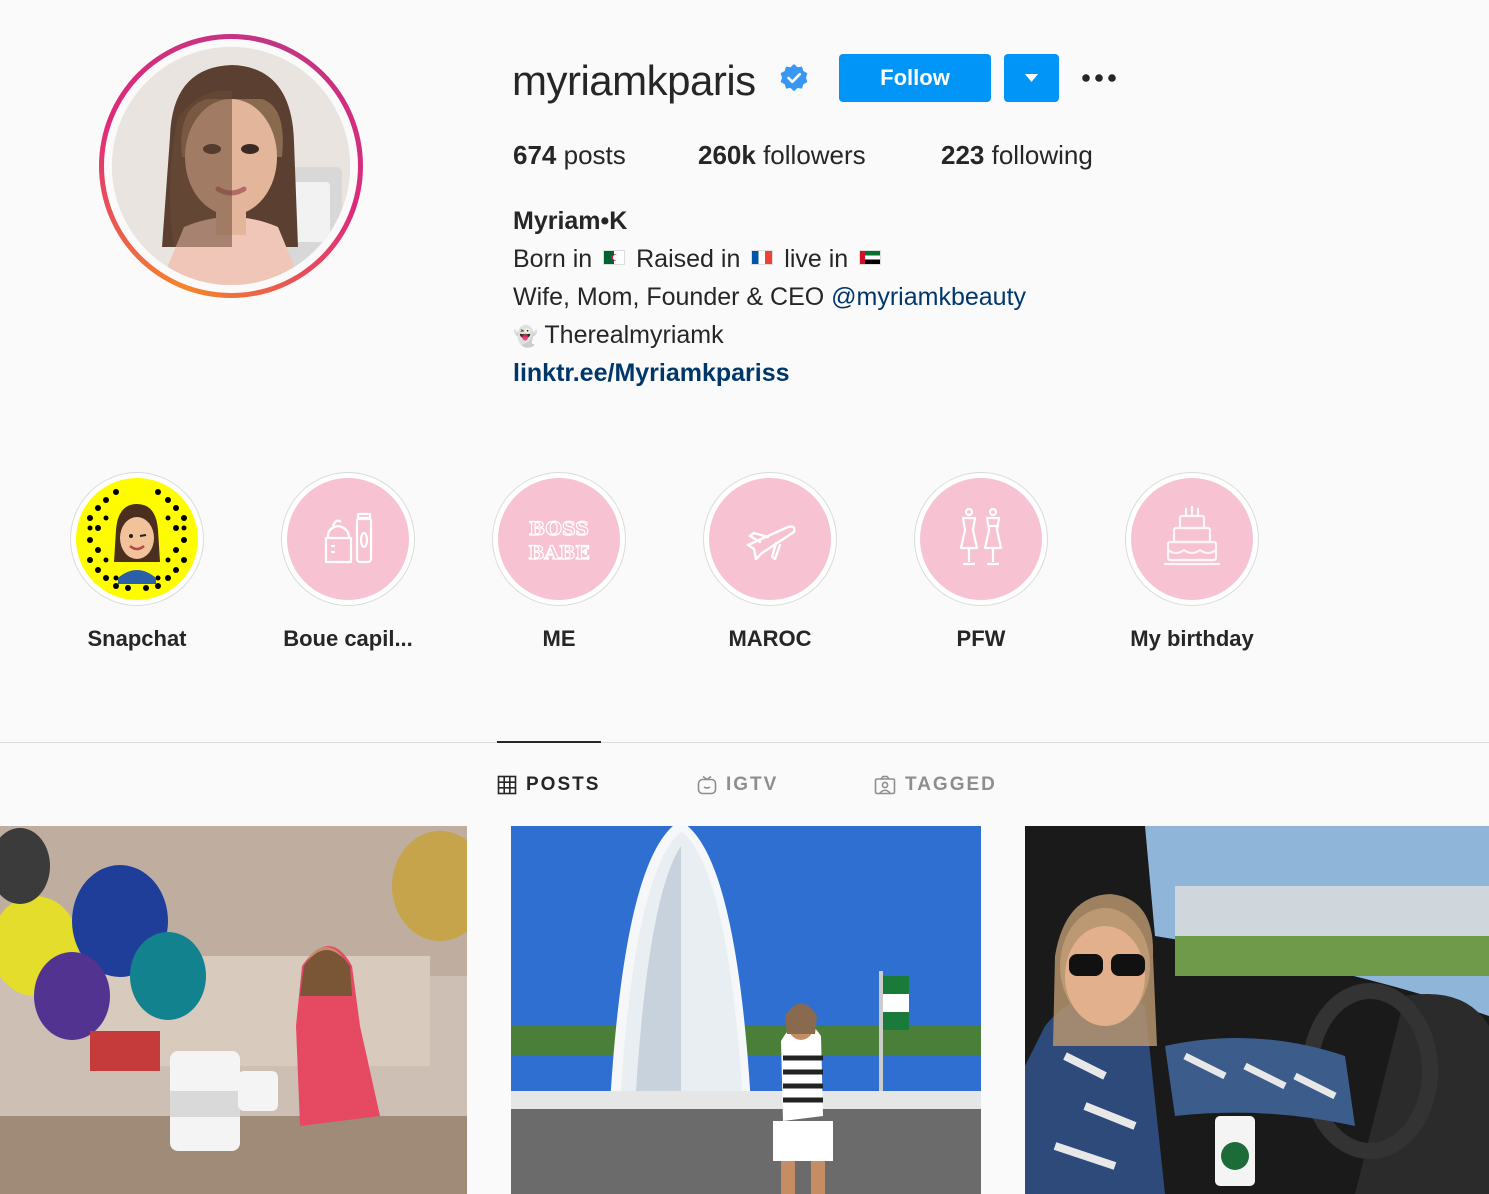 The image size is (1489, 1194). I want to click on airplane-icon, so click(770, 539).